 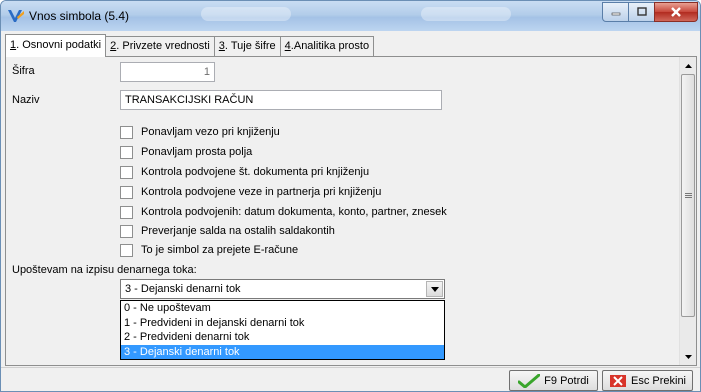 I want to click on tab-osnovni-podatki: 1. Osnovni podatki, so click(x=56, y=45).